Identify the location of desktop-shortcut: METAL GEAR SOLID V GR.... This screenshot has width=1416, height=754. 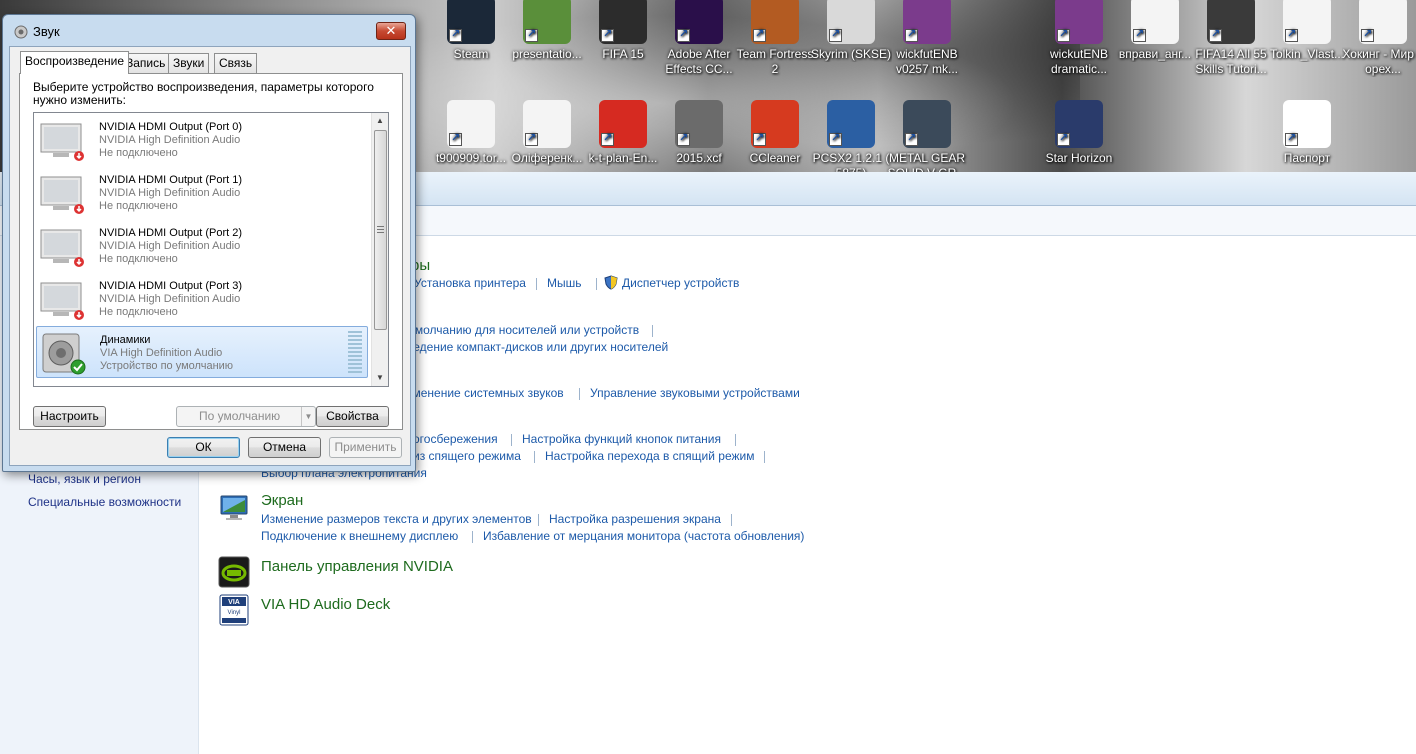
(927, 136).